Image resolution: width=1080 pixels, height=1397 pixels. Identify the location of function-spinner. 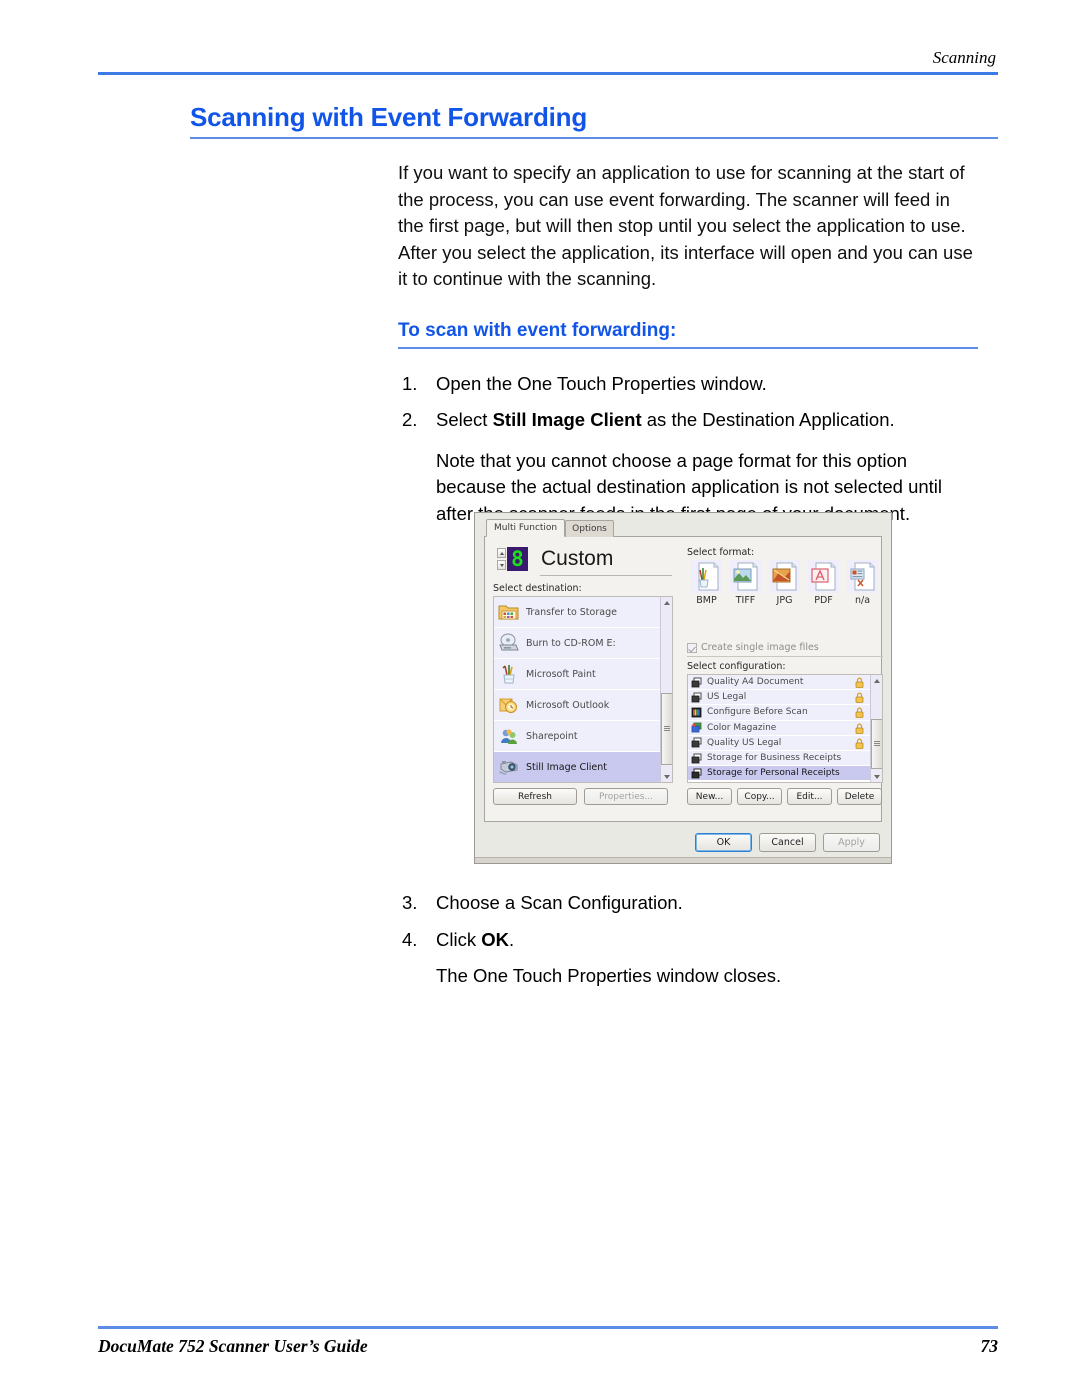
(501, 559).